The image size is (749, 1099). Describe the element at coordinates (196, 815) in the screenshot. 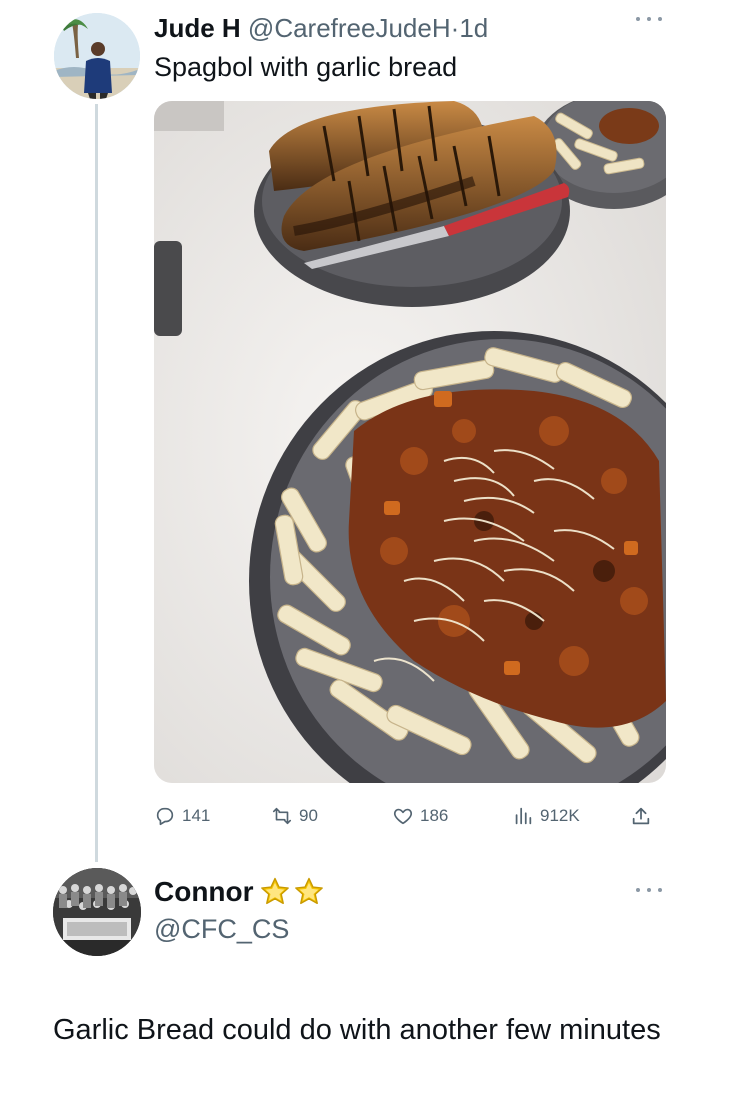

I see `reply-count: 141` at that location.